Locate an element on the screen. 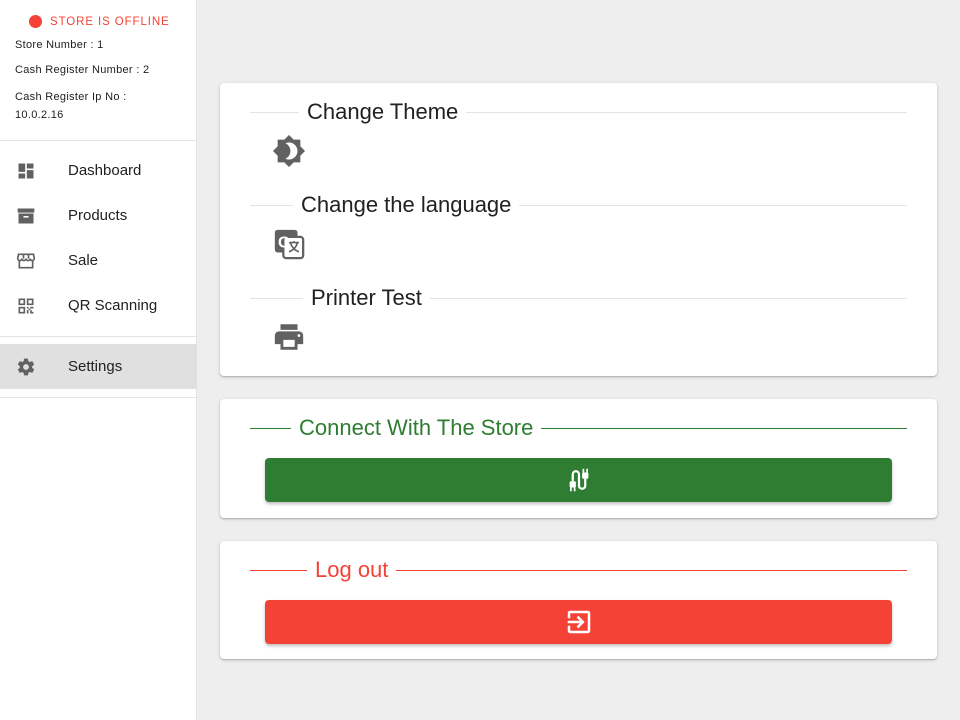  svg-text: G is located at coordinates (284, 243).